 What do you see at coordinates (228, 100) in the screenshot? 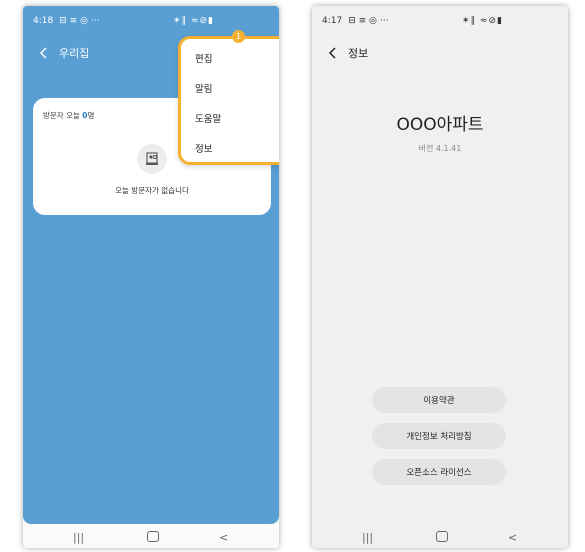
I see `overflow-menu: 편집 알림 도움말 정보` at bounding box center [228, 100].